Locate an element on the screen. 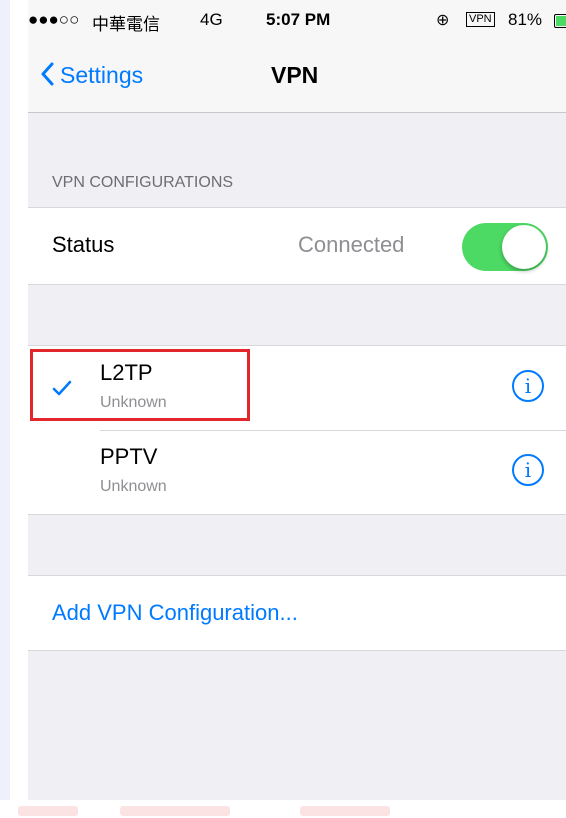 The height and width of the screenshot is (818, 566). left-margin-strip is located at coordinates (5, 409).